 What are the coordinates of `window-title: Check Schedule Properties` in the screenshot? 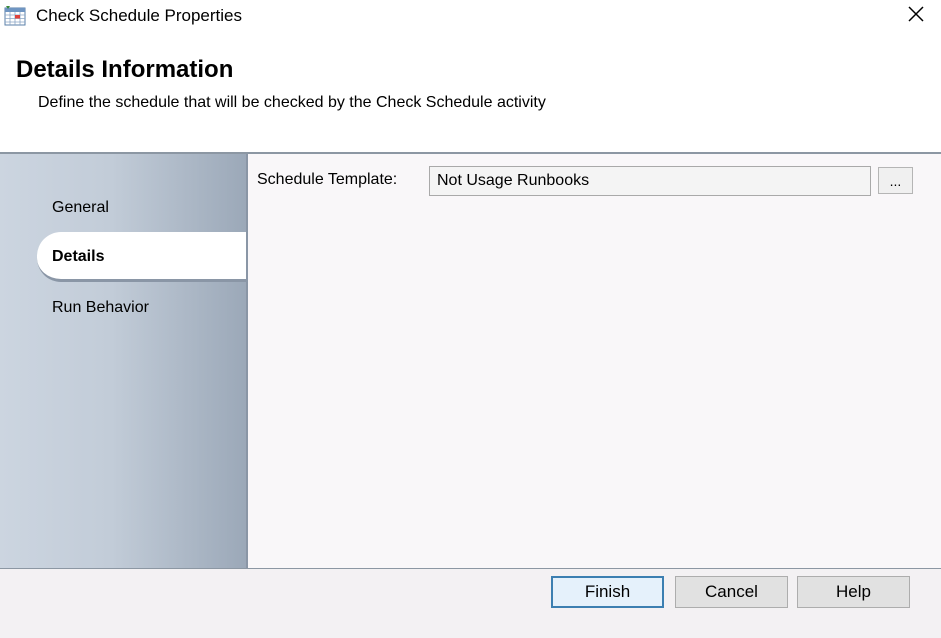 It's located at (139, 15).